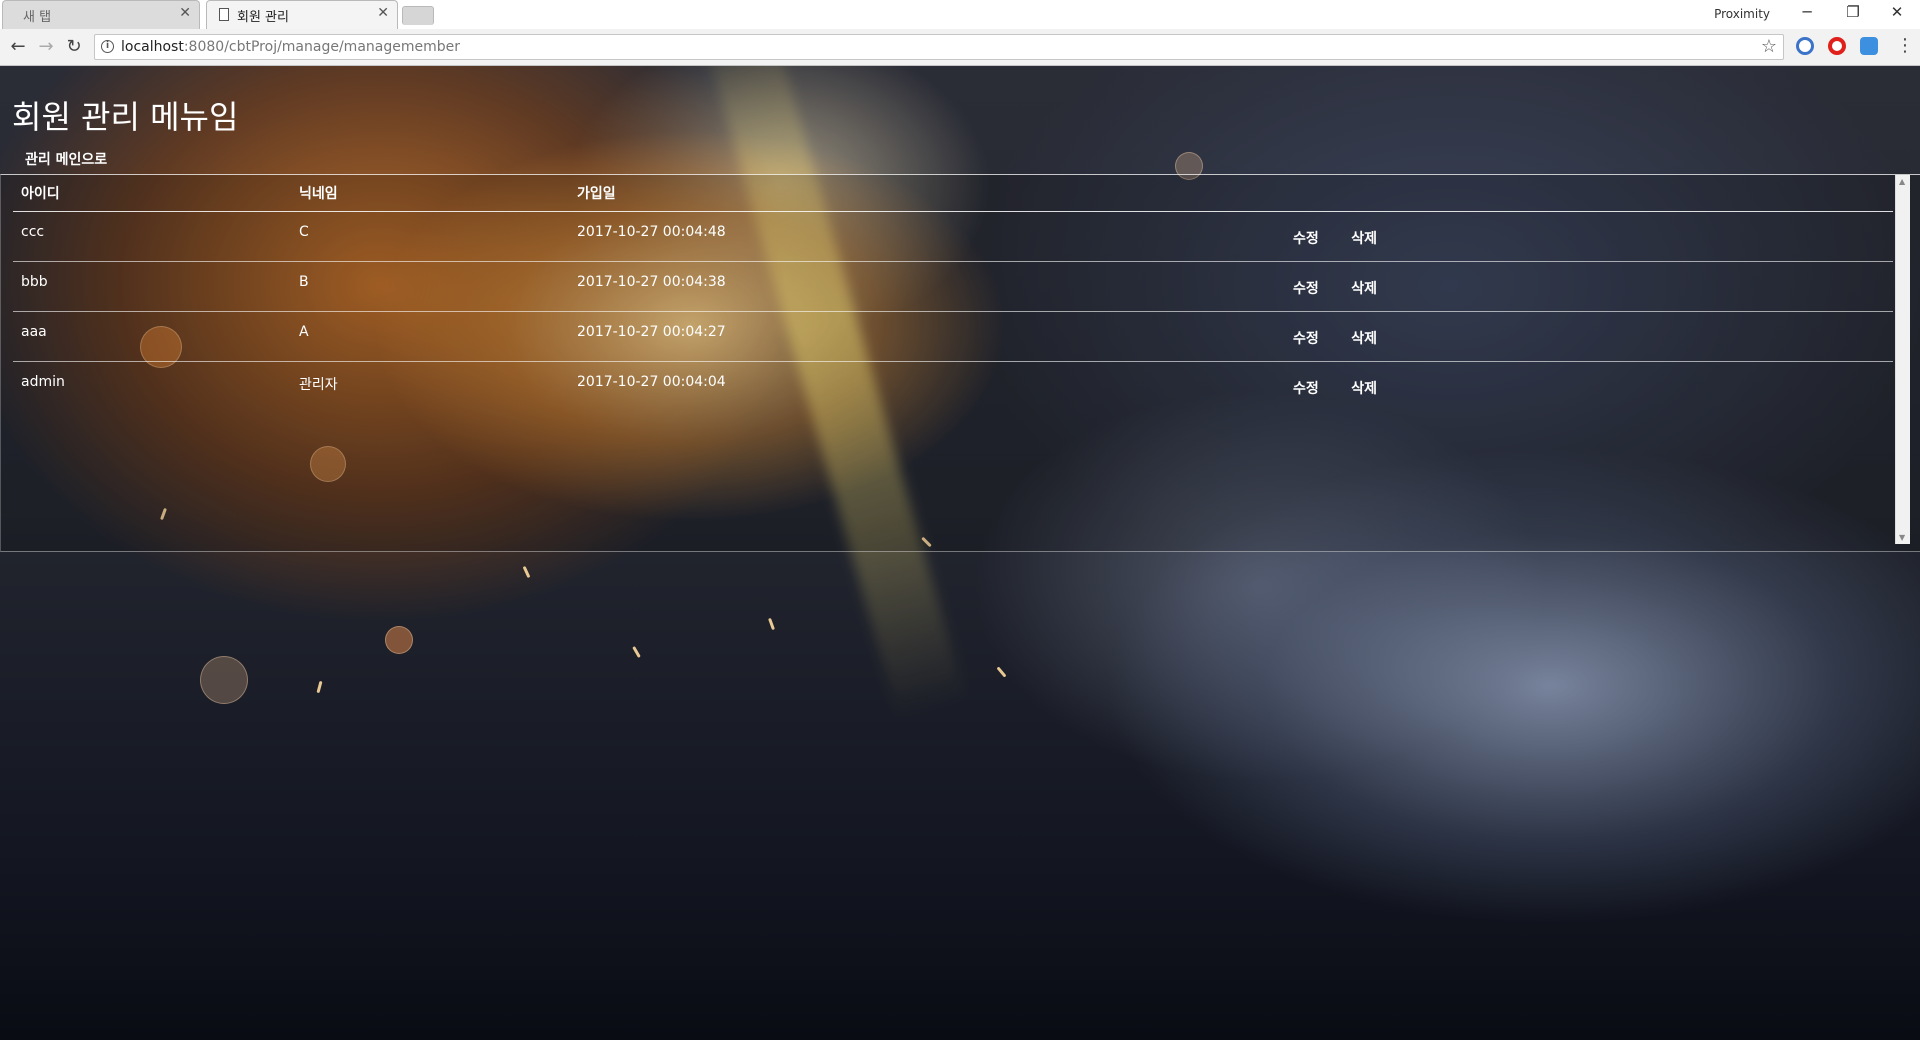  Describe the element at coordinates (430, 193) in the screenshot. I see `column-header-nickname: 닉네임` at that location.